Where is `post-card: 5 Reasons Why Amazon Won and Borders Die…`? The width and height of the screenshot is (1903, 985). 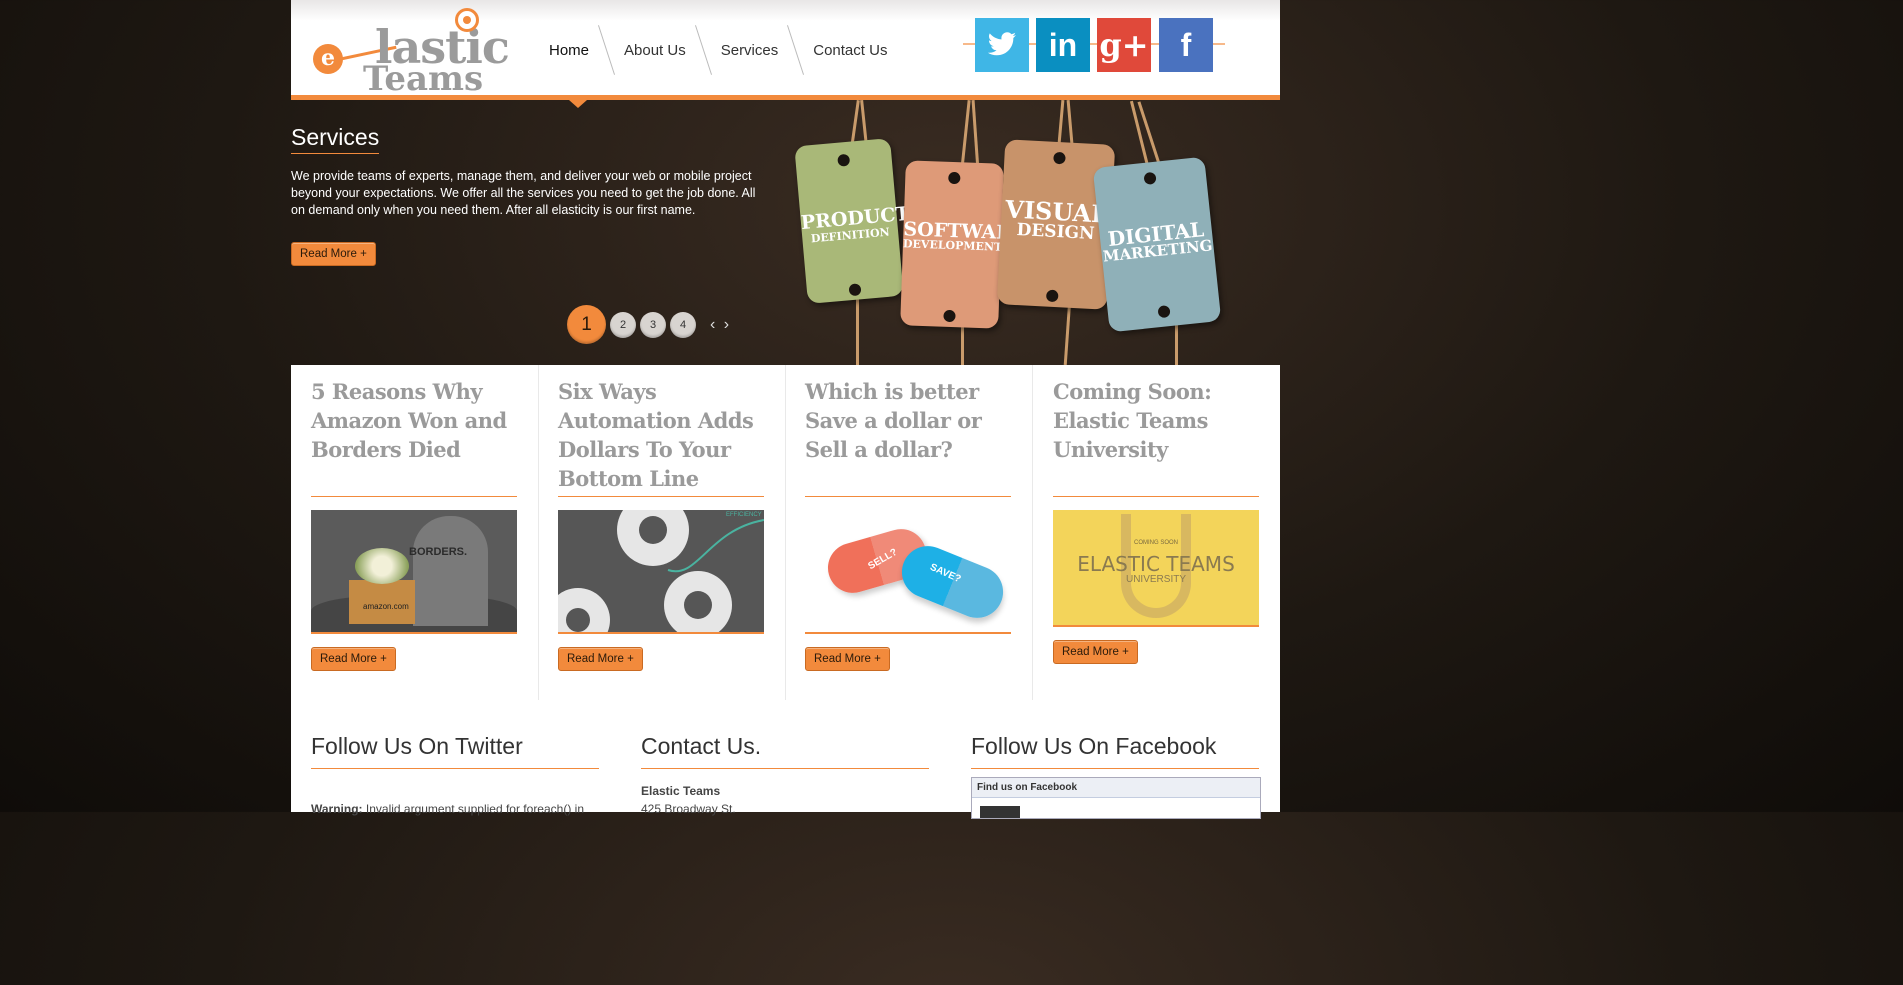
post-card: 5 Reasons Why Amazon Won and Borders Die… is located at coordinates (415, 532).